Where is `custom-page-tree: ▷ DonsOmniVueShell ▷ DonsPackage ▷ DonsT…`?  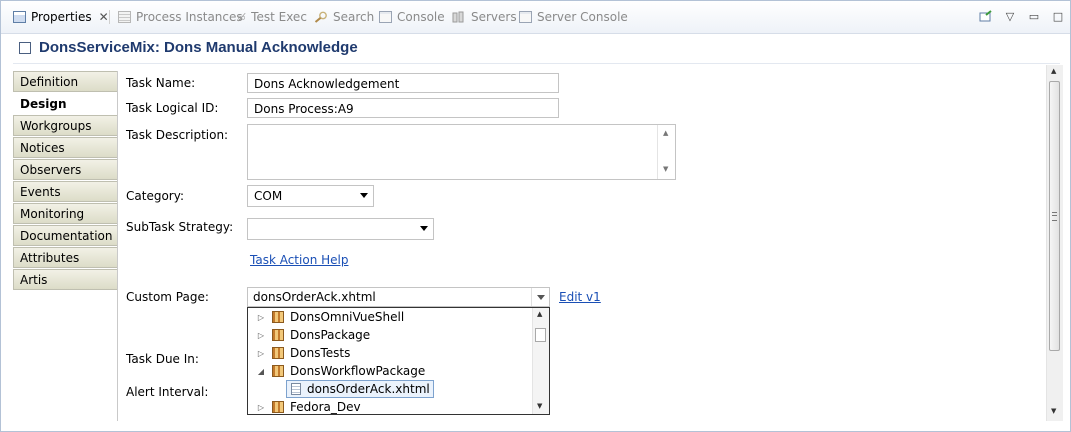
custom-page-tree: ▷ DonsOmniVueShell ▷ DonsPackage ▷ DonsT… is located at coordinates (398, 361).